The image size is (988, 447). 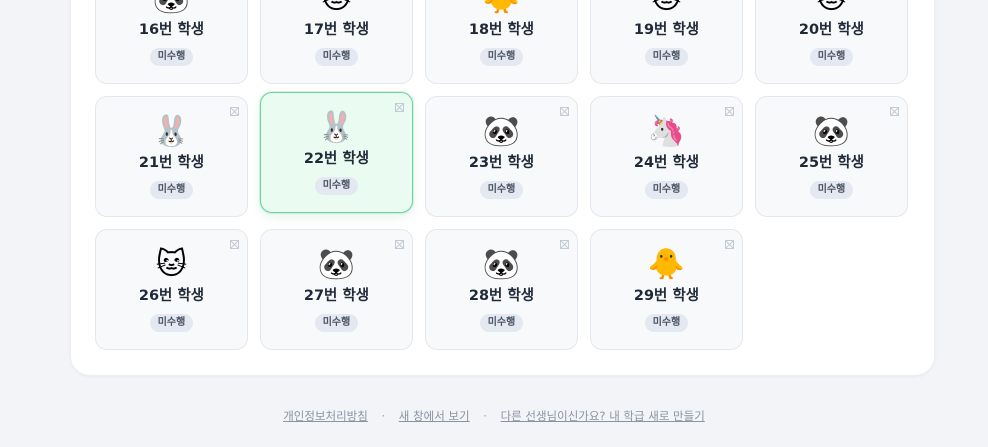 I want to click on student-card: 🐼 27번 학생 미수행, so click(x=336, y=289).